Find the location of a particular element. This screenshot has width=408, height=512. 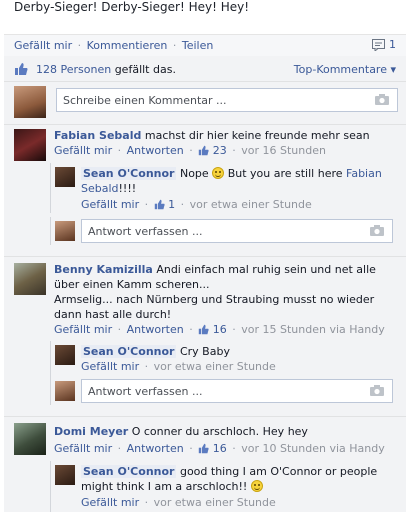

commenter-name: Benny Kamizilla is located at coordinates (103, 269).